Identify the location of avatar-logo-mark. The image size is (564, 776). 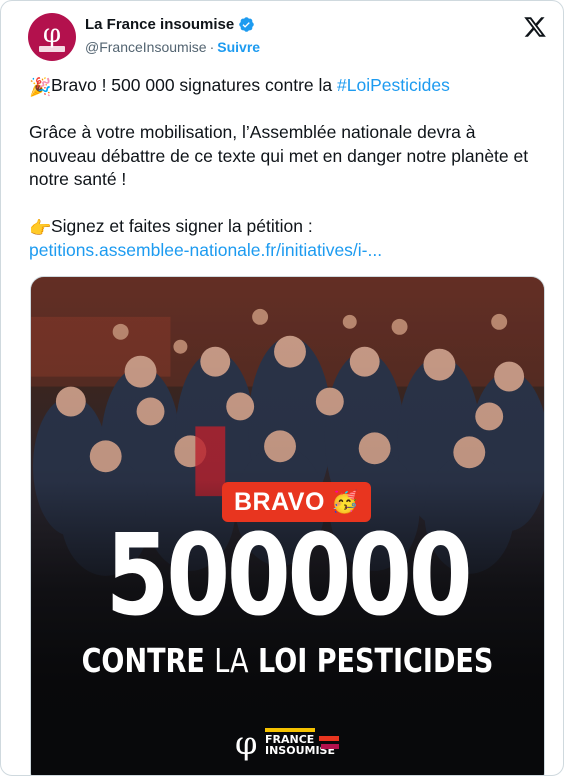
(52, 49).